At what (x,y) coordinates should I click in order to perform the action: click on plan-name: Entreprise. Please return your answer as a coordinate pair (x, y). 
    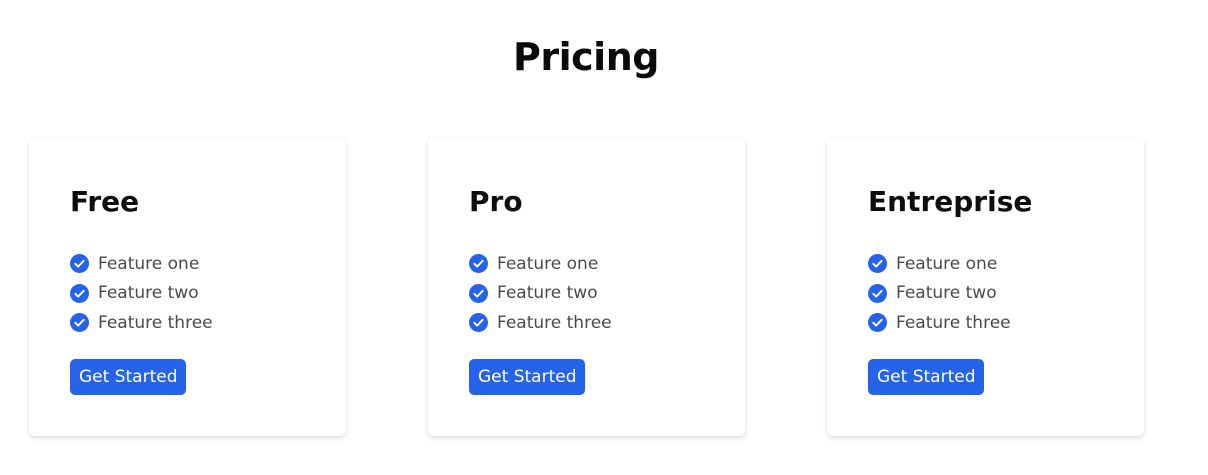
    Looking at the image, I should click on (950, 201).